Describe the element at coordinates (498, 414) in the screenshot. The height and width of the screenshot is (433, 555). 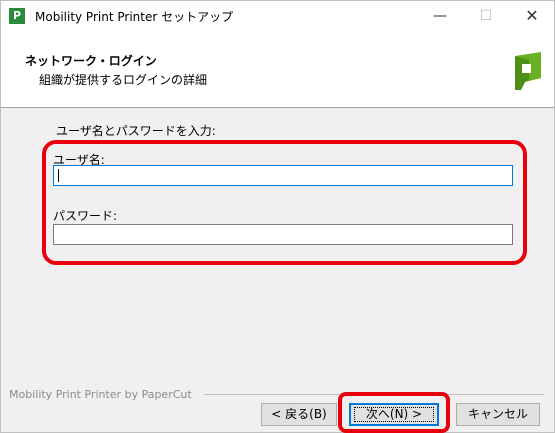
I see `cancel-button: キャンセル` at that location.